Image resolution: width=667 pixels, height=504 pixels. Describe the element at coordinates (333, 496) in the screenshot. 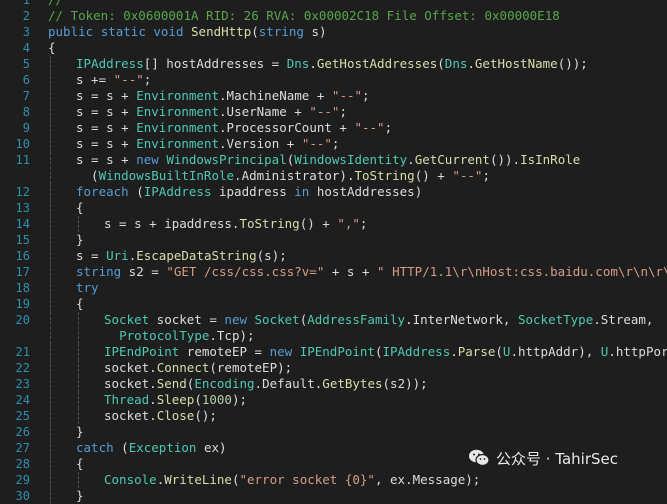

I see `code-line: 30}` at that location.